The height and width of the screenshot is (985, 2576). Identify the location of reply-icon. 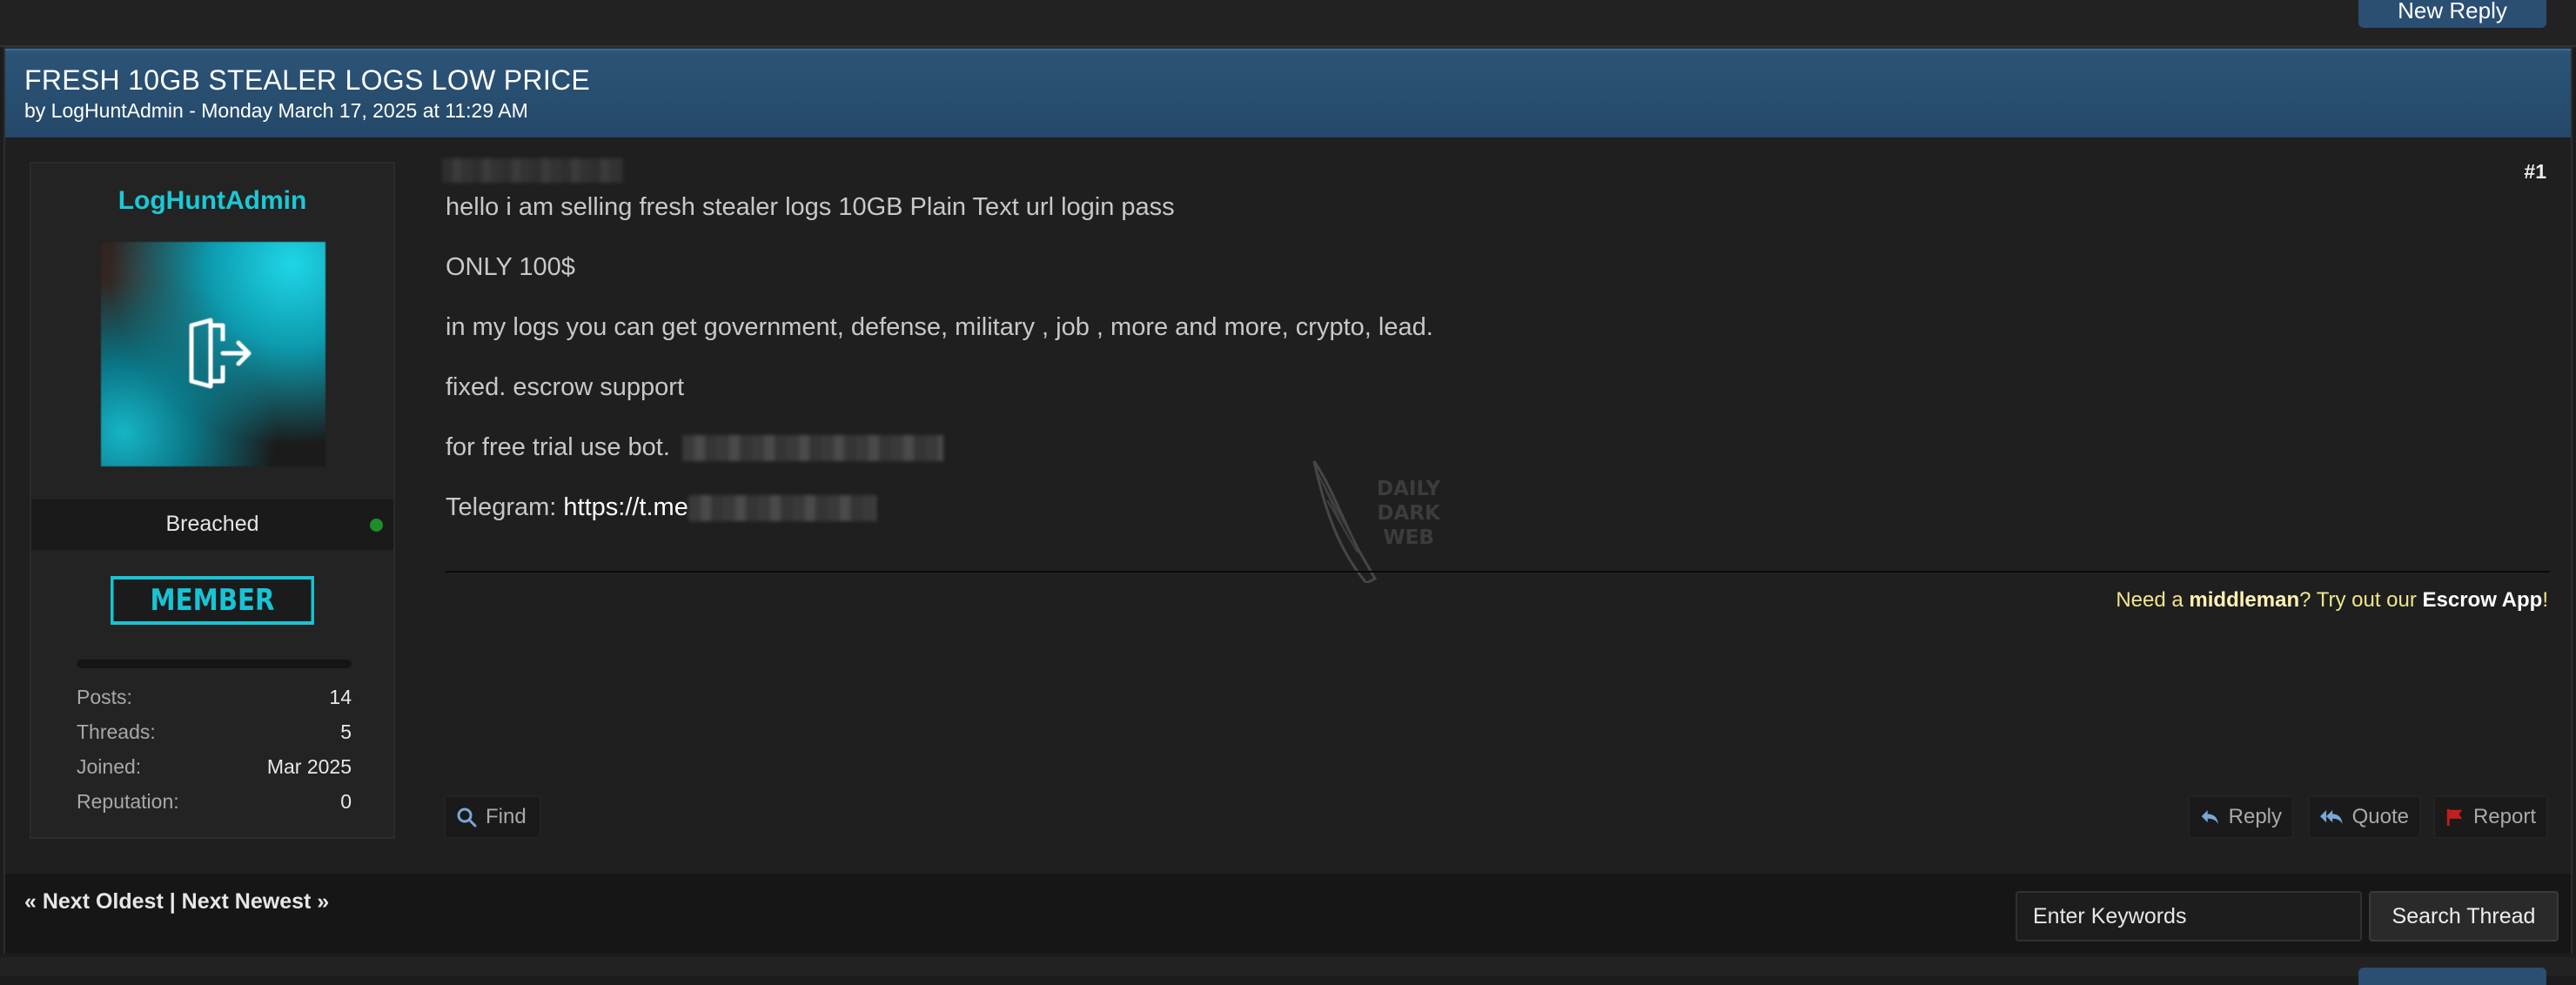
(2209, 817).